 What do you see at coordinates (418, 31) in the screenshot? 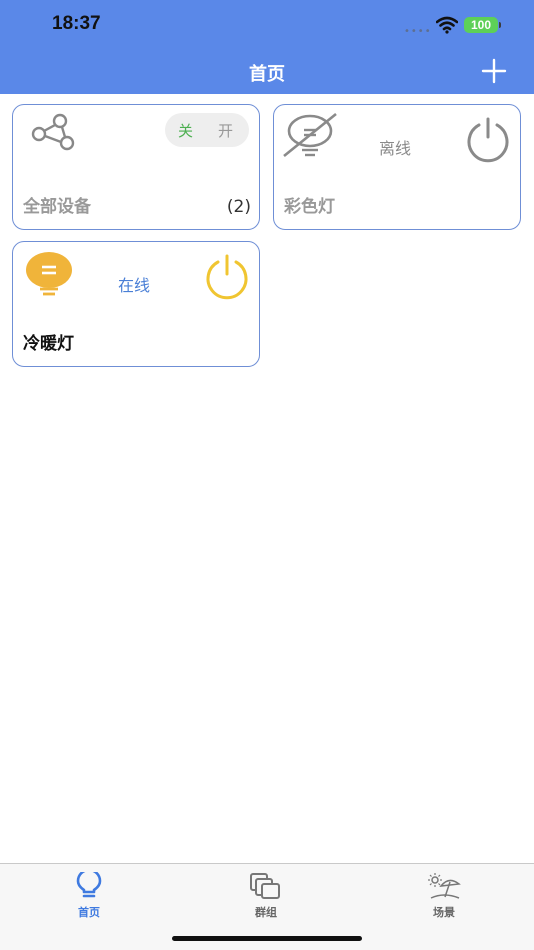
I see `cellular-signal-icon: ••••` at bounding box center [418, 31].